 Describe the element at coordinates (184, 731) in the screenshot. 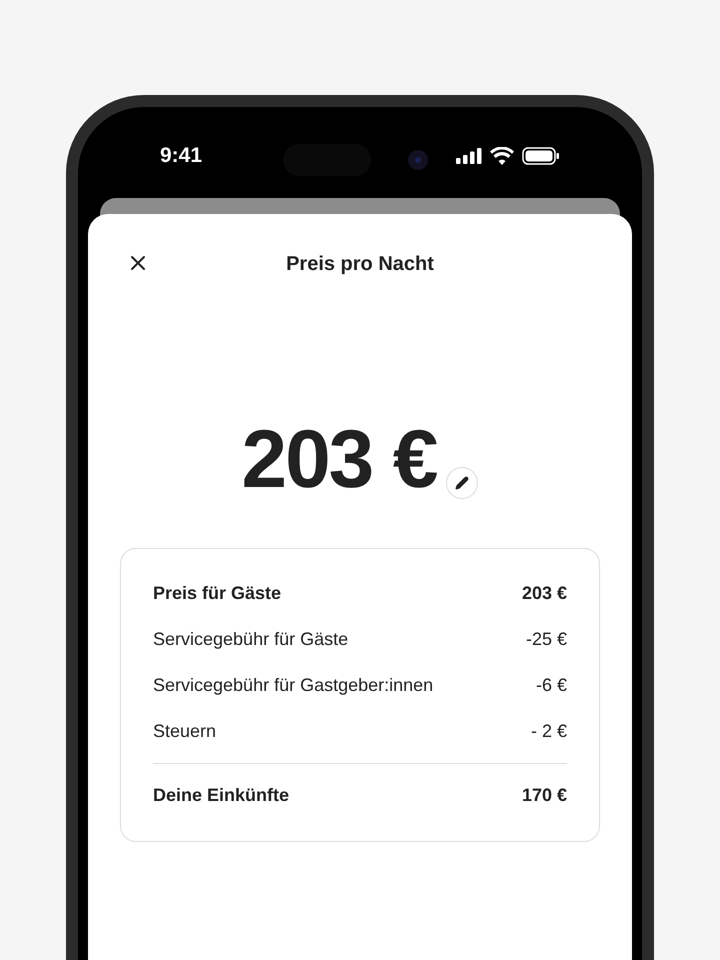

I see `line-item-label: Steuern` at that location.